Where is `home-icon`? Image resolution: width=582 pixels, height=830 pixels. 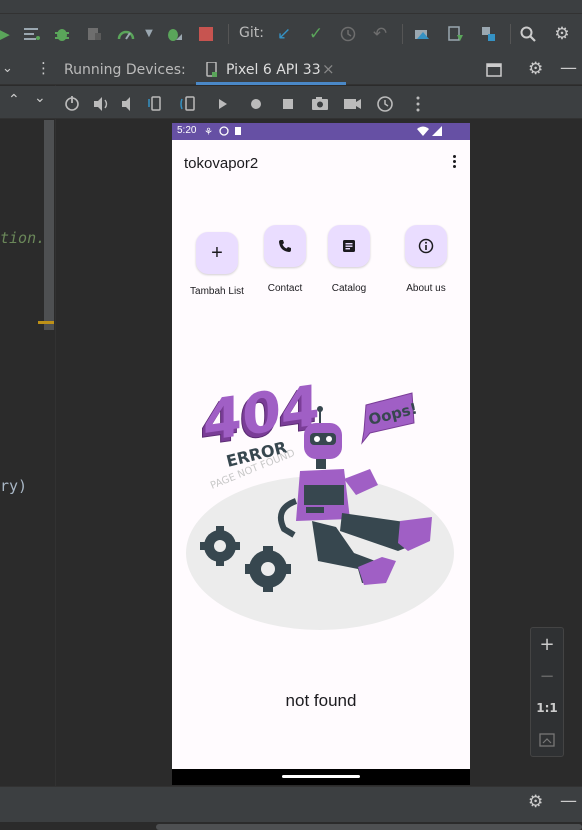 home-icon is located at coordinates (256, 104).